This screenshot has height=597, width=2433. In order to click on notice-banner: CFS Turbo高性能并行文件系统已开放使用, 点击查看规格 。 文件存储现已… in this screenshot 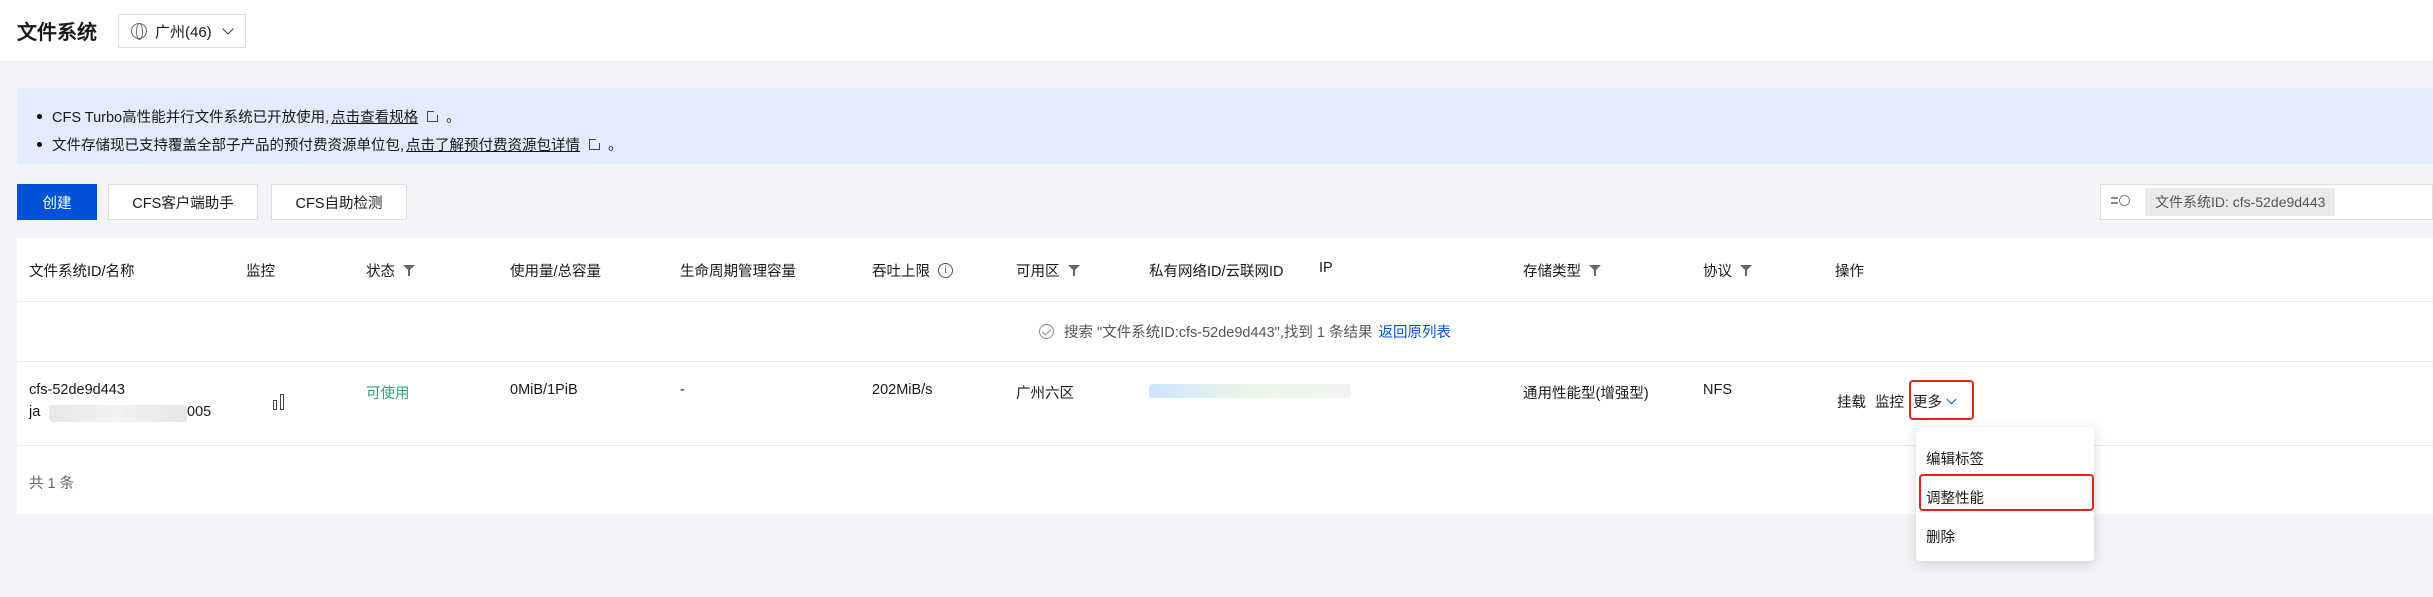, I will do `click(1225, 126)`.